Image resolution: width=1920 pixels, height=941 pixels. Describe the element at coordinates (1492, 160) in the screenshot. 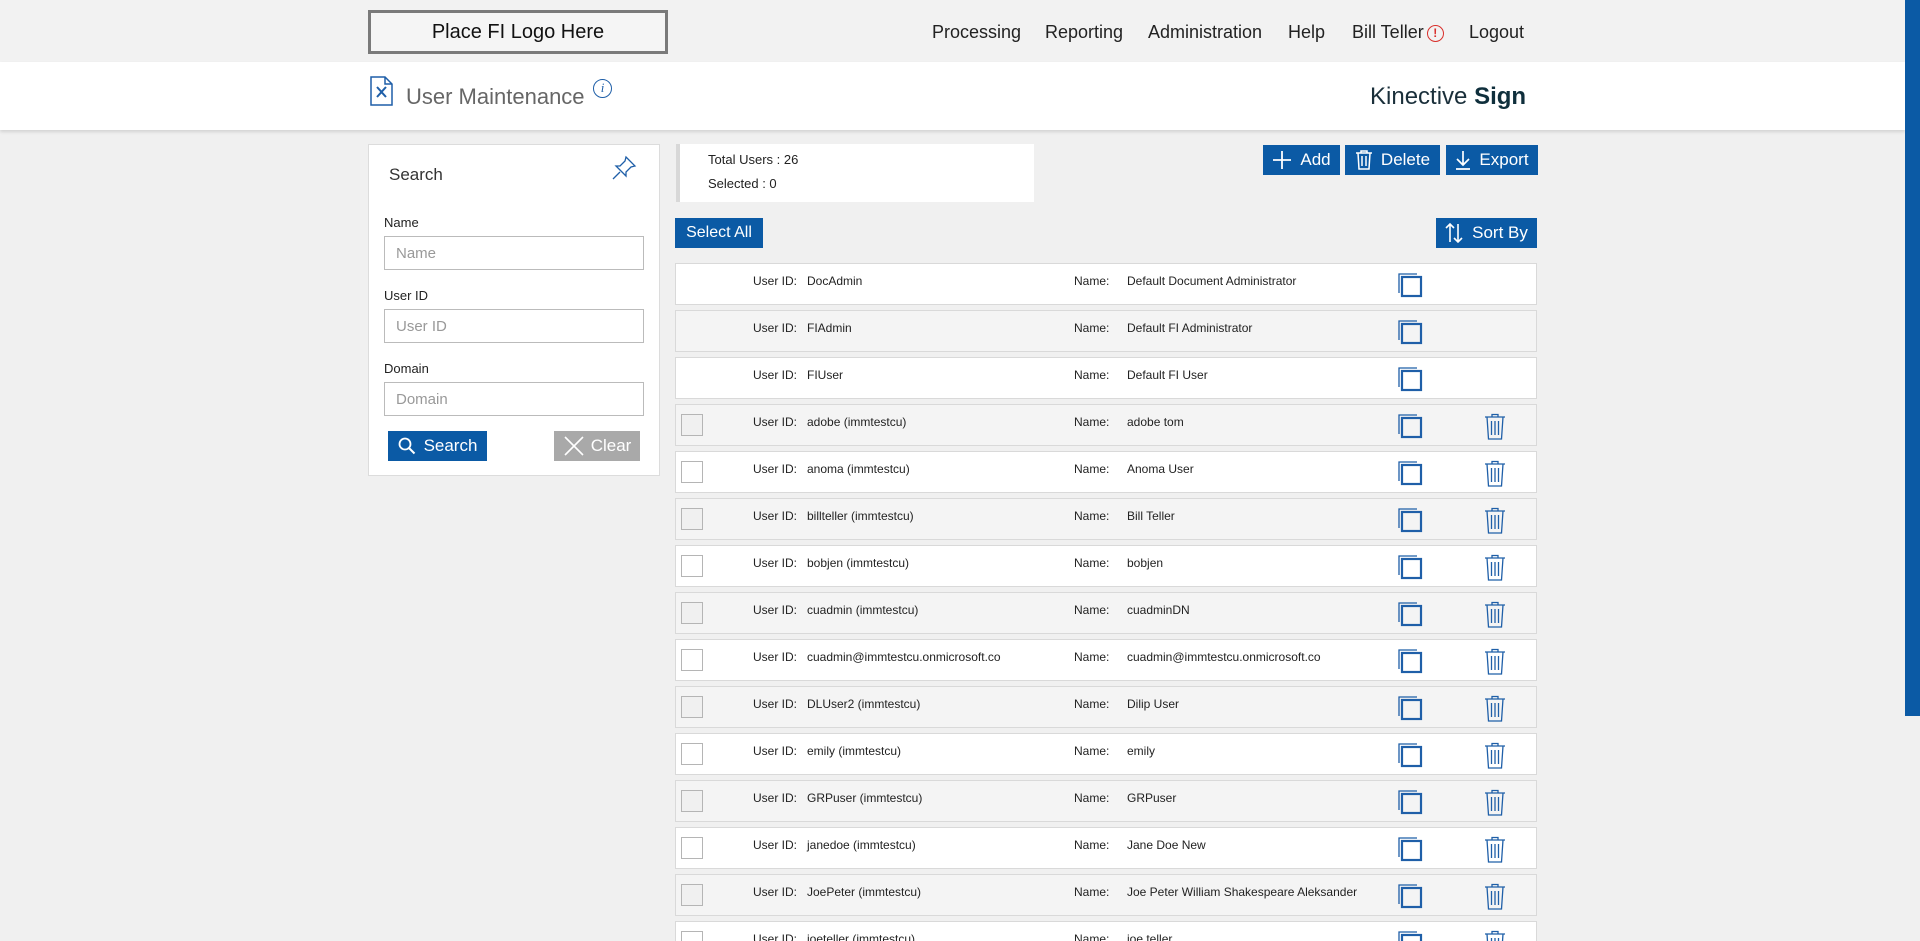

I see `export-button: Export` at that location.